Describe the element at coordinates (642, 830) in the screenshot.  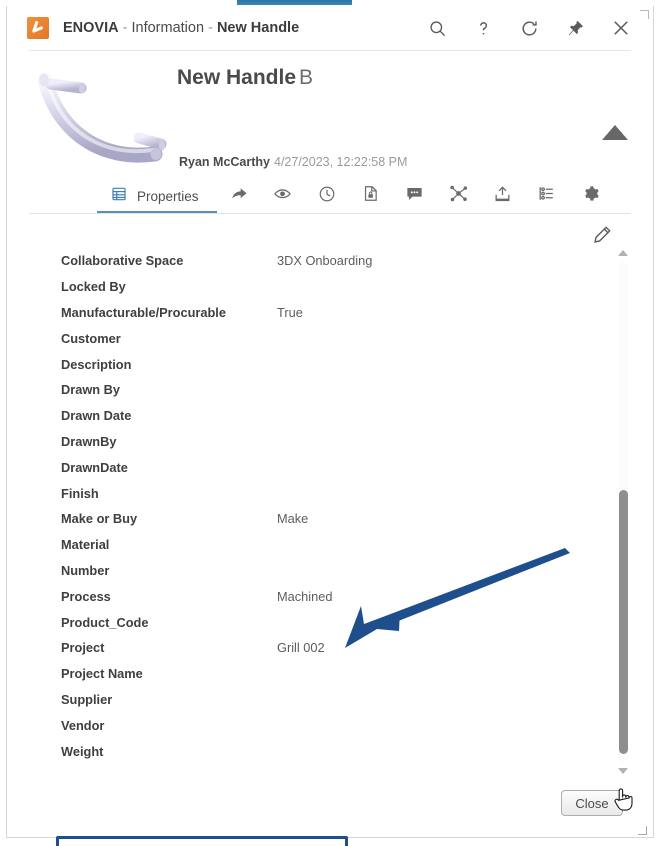
I see `resize-grip-icon` at that location.